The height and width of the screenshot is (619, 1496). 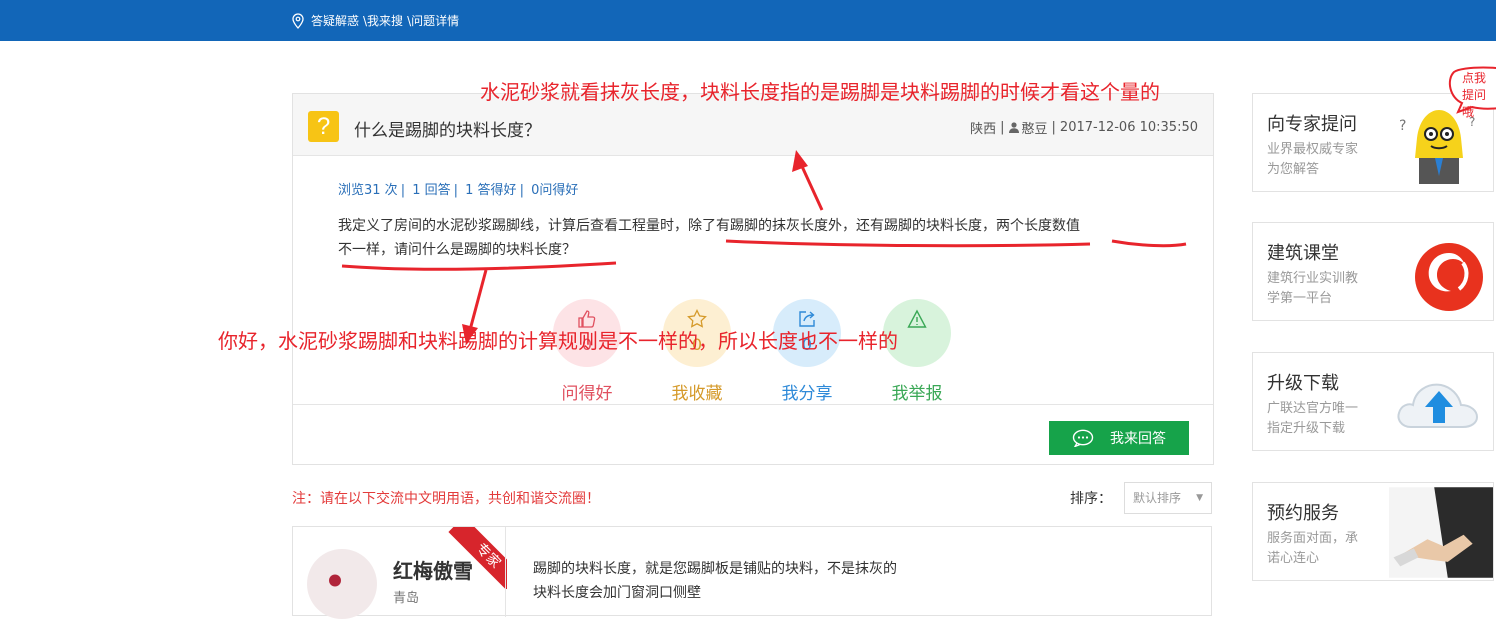 I want to click on sort-selected-value: 默认排序, so click(x=1157, y=498).